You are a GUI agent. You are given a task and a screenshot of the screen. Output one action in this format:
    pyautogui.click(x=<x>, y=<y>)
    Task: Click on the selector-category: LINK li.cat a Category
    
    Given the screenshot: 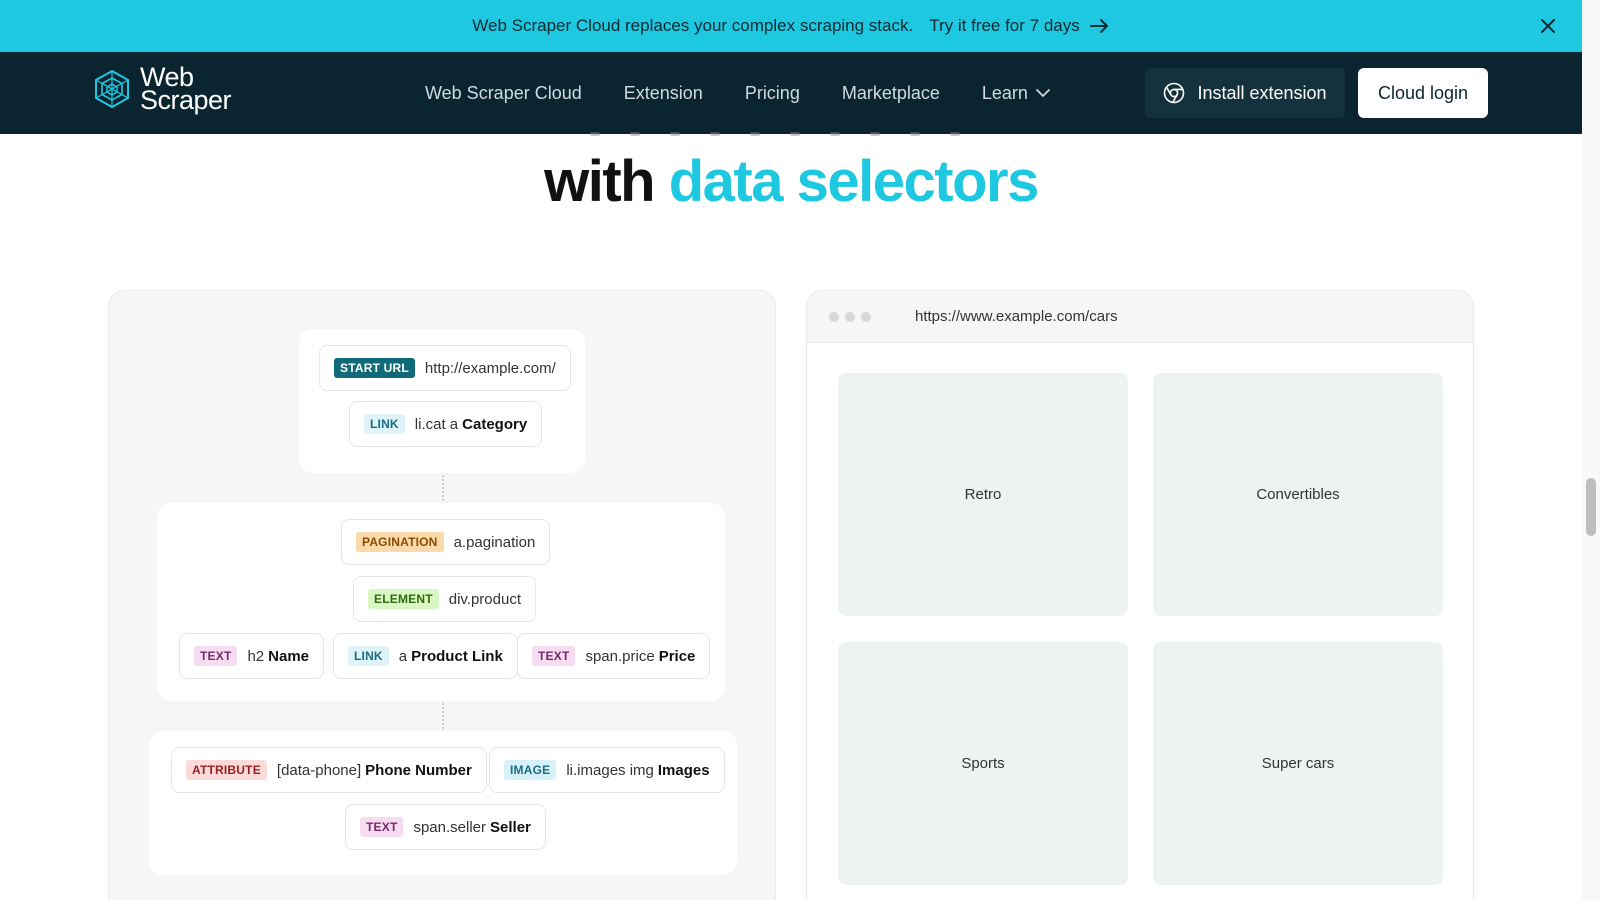 What is the action you would take?
    pyautogui.click(x=446, y=424)
    